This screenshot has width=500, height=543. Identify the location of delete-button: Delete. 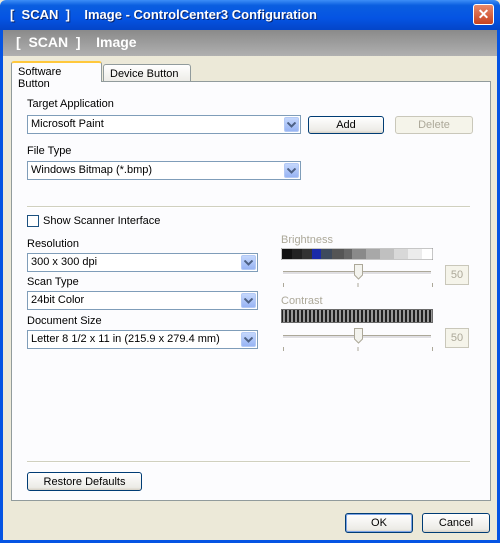
(434, 125).